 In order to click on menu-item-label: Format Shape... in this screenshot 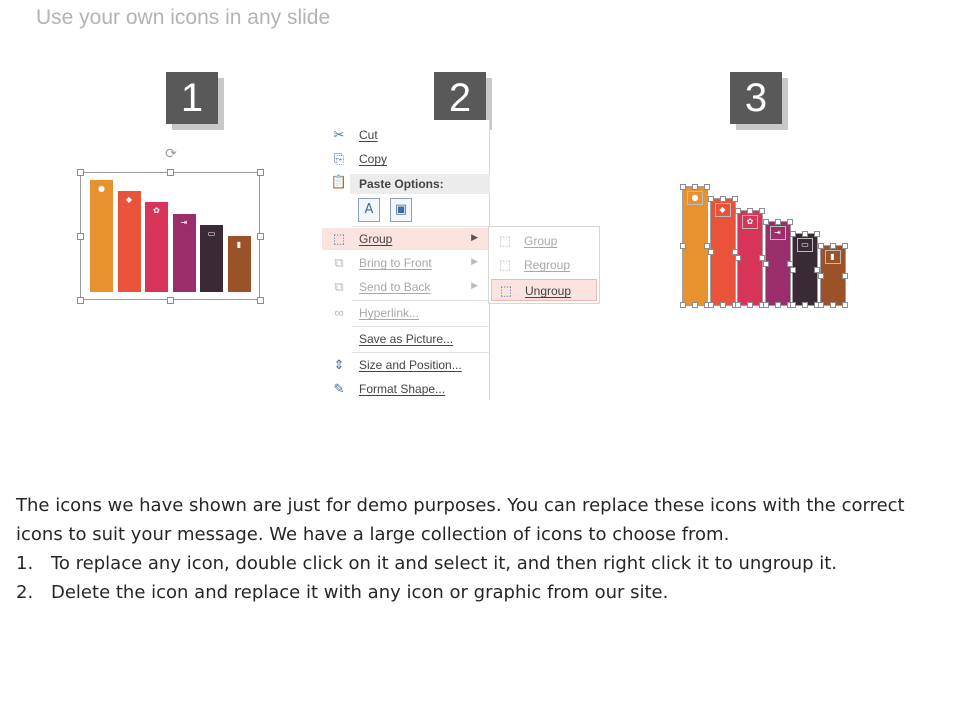, I will do `click(402, 389)`.